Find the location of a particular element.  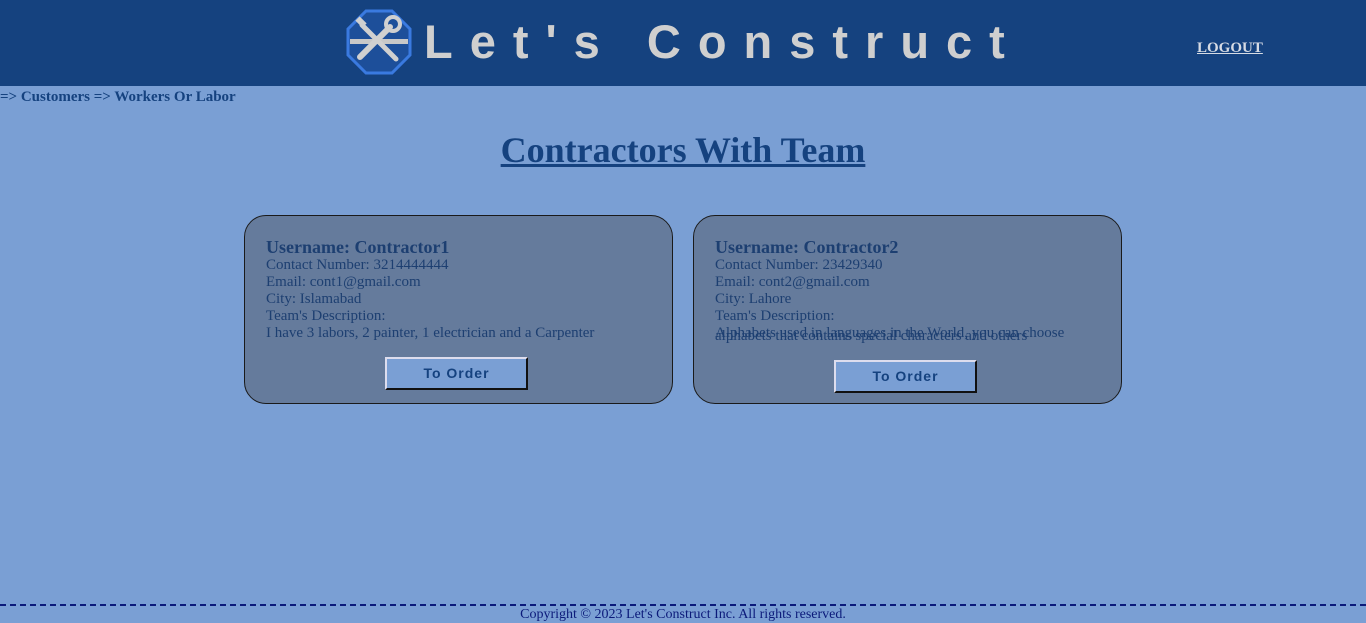

card-username: Username: Contractor1 is located at coordinates (358, 247).